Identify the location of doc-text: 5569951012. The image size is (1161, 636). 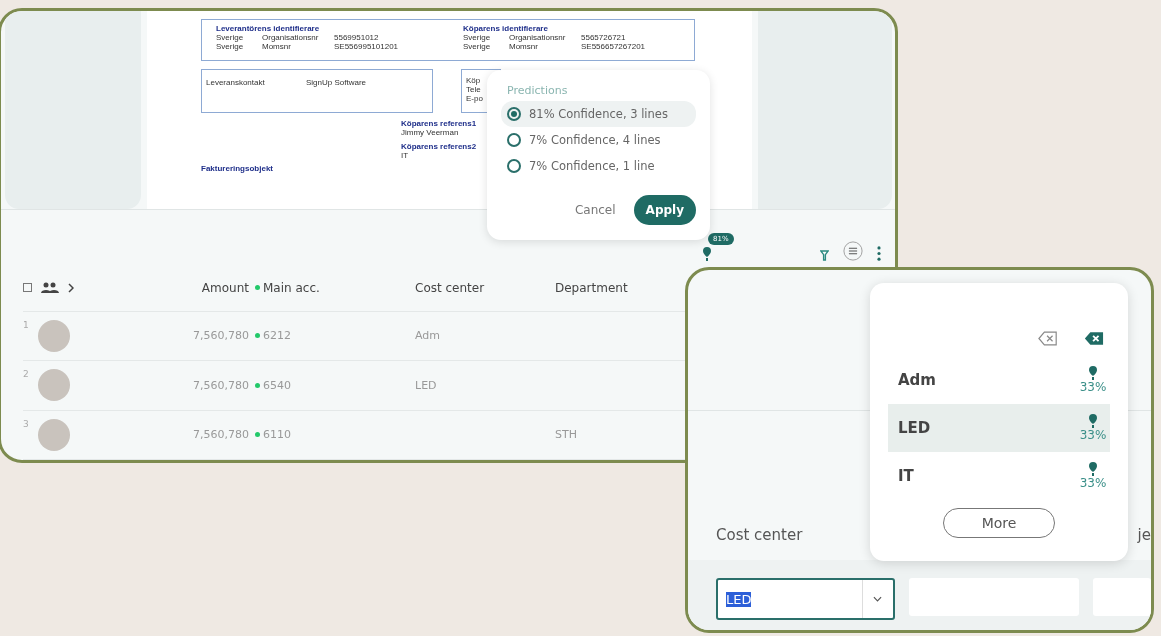
(356, 37).